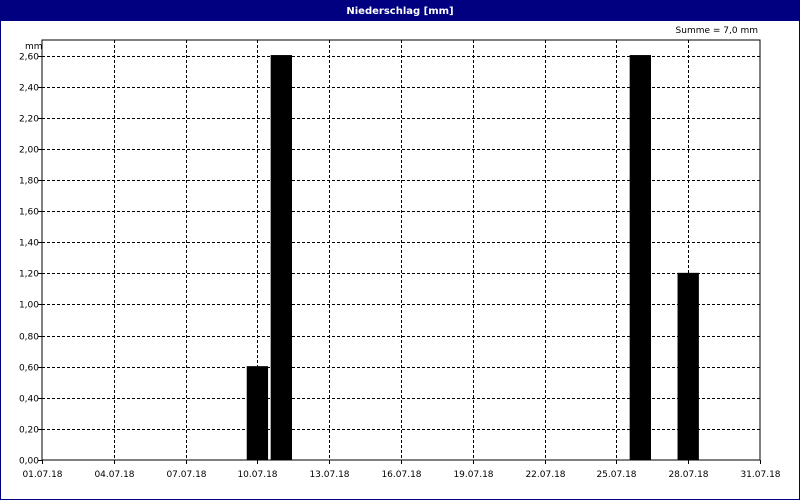 The image size is (800, 500). What do you see at coordinates (29, 244) in the screenshot?
I see `y-tick-label: 1,40` at bounding box center [29, 244].